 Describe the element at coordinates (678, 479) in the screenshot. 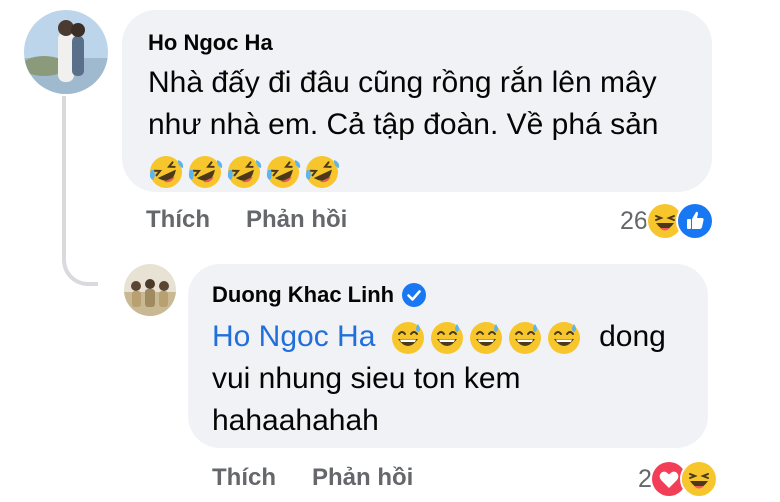

I see `reaction-summary: 2` at that location.